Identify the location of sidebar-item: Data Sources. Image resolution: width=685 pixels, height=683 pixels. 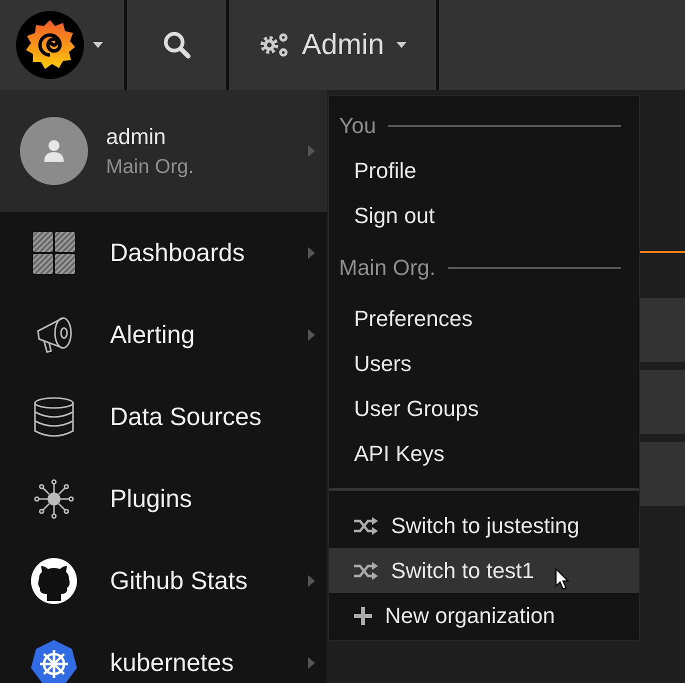
(163, 417).